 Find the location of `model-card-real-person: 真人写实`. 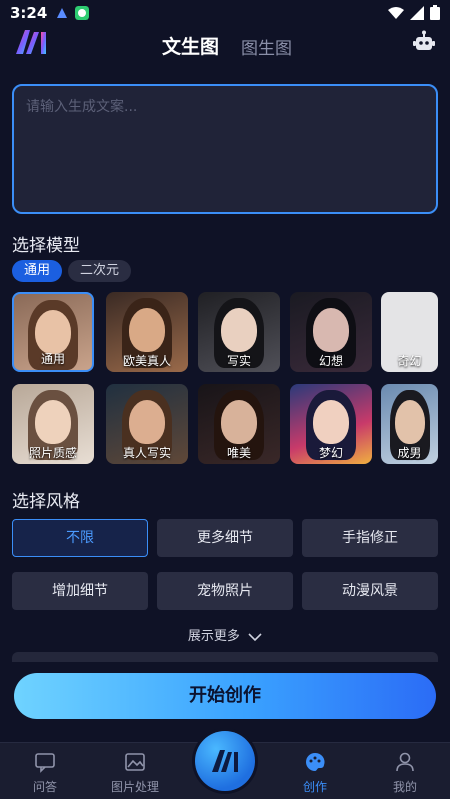

model-card-real-person: 真人写实 is located at coordinates (147, 424).